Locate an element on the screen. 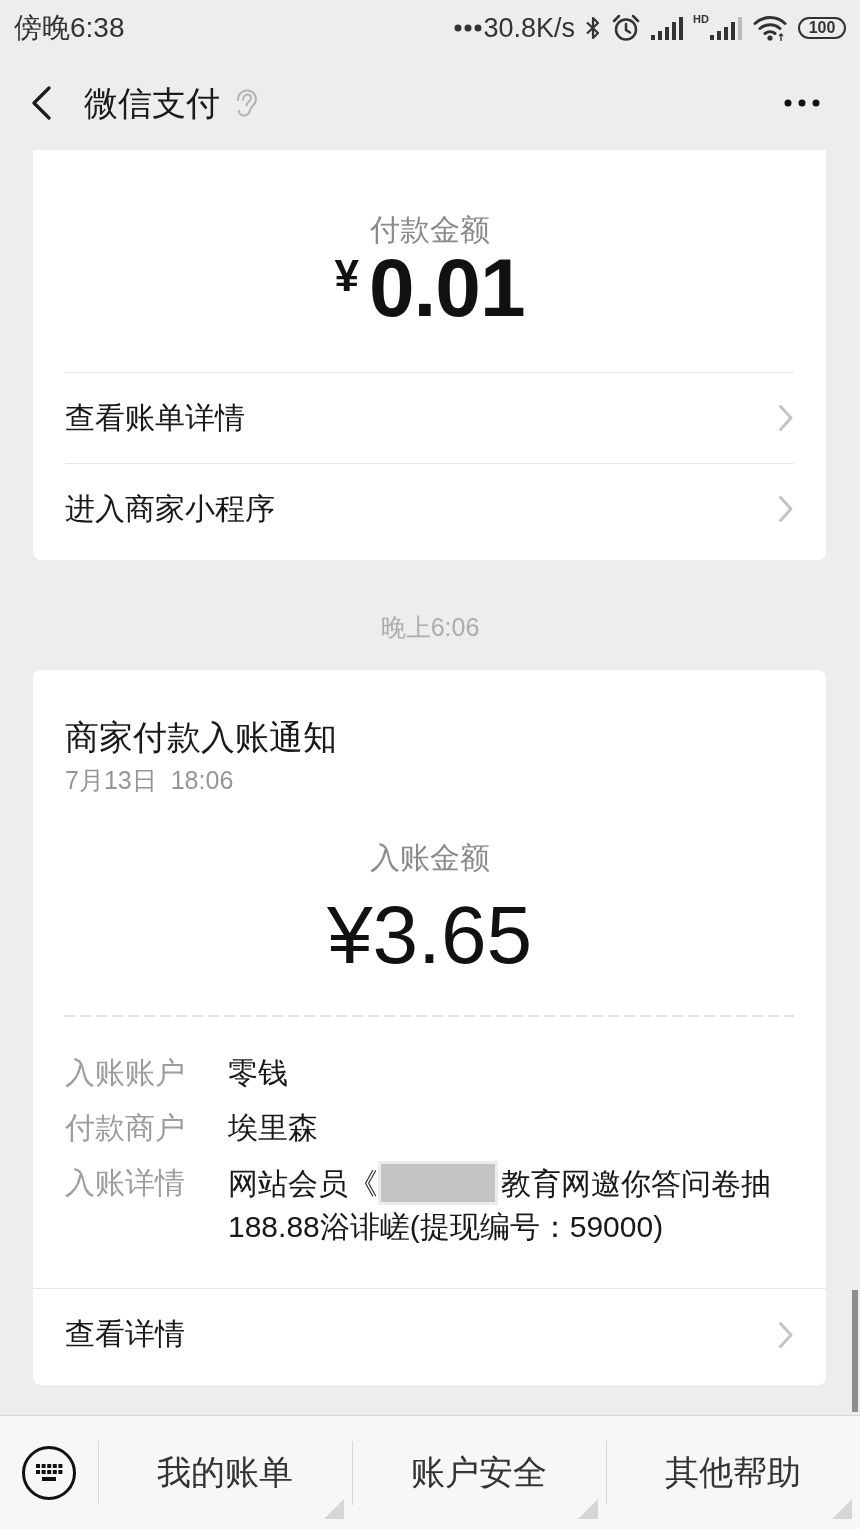 Image resolution: width=860 pixels, height=1529 pixels. currency-symbol: ¥ is located at coordinates (346, 278).